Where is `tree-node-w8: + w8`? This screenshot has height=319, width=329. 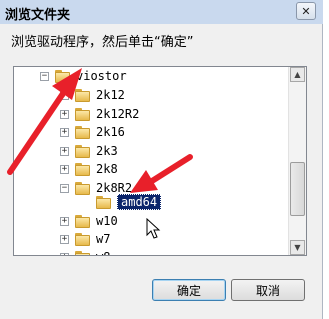
tree-node-w8: + w8 is located at coordinates (85, 251).